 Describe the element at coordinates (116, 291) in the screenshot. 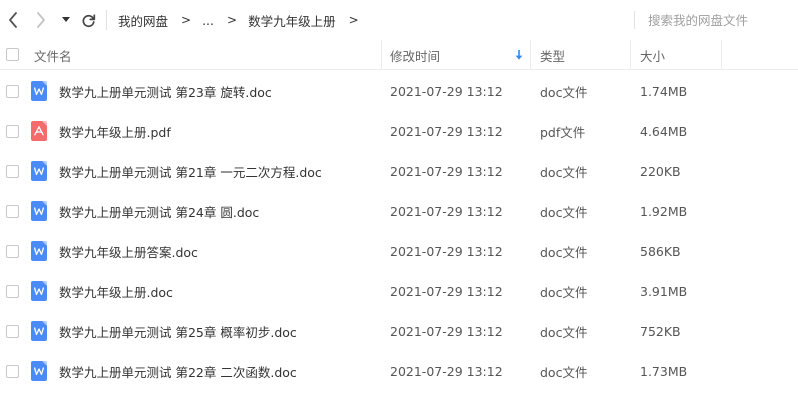

I see `file-name: 数学九年级上册.doc` at that location.